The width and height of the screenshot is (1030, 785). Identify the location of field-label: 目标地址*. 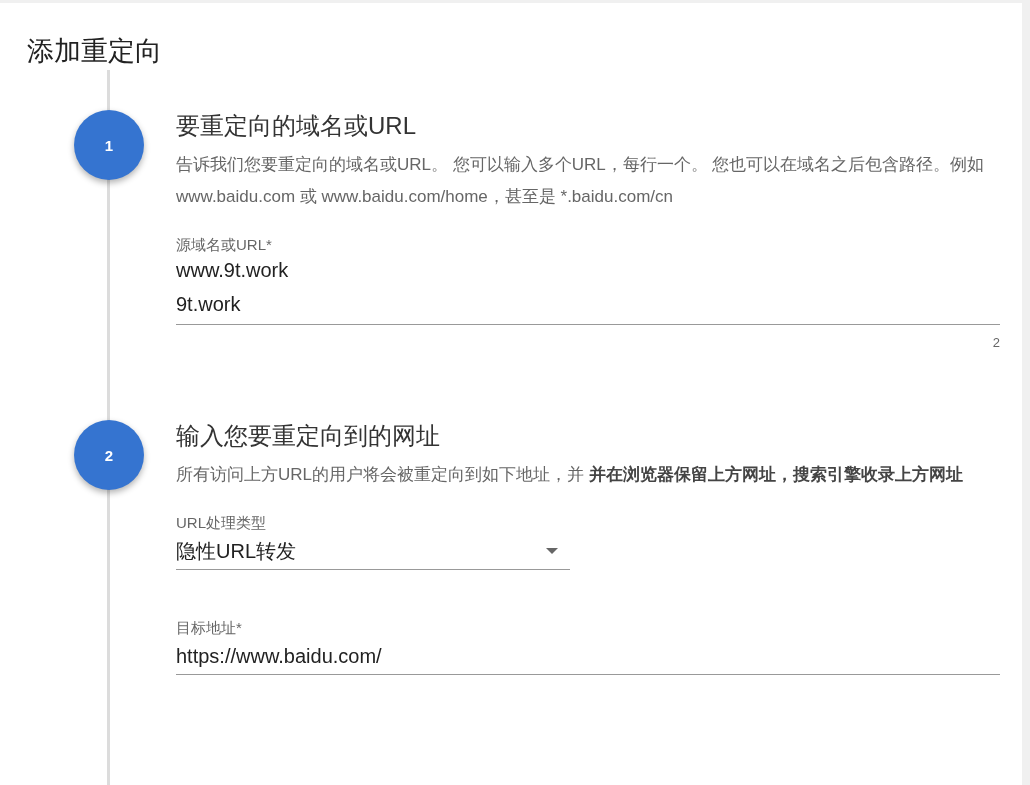
(209, 628).